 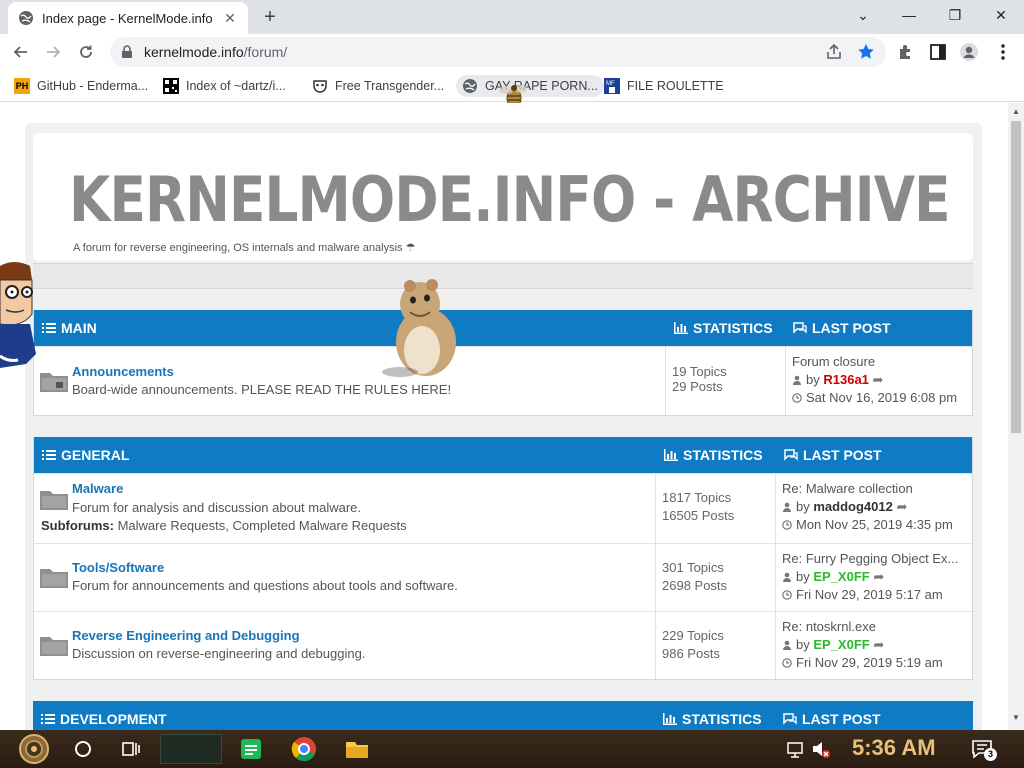 What do you see at coordinates (894, 748) in the screenshot?
I see `taskbar-clock: 5:36 AM` at bounding box center [894, 748].